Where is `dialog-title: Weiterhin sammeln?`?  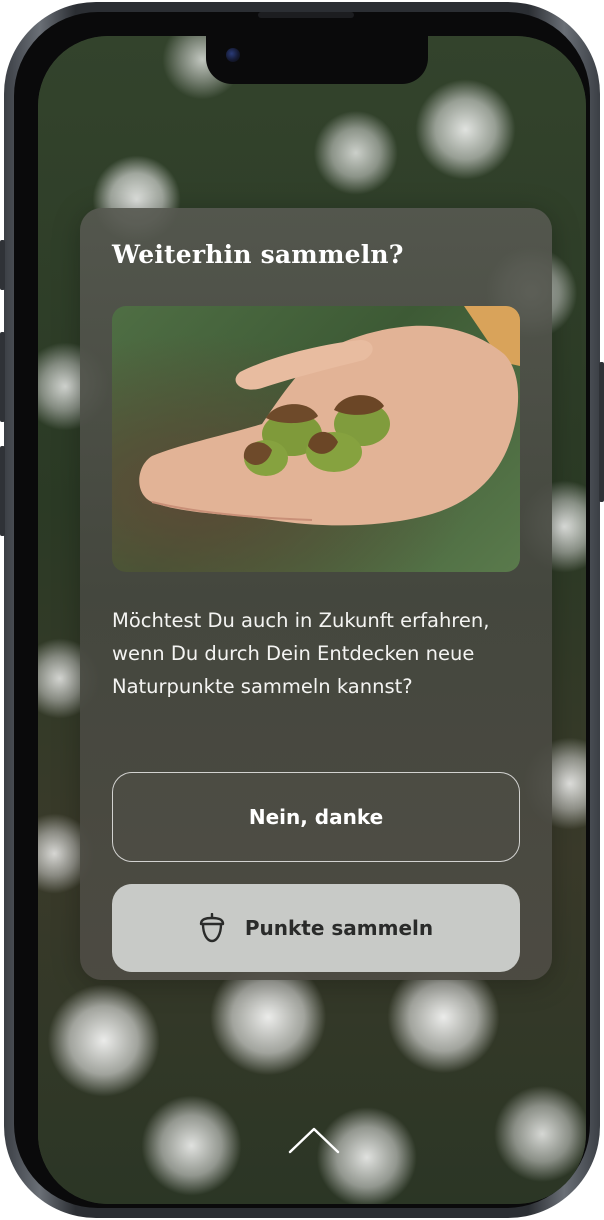 dialog-title: Weiterhin sammeln? is located at coordinates (258, 254).